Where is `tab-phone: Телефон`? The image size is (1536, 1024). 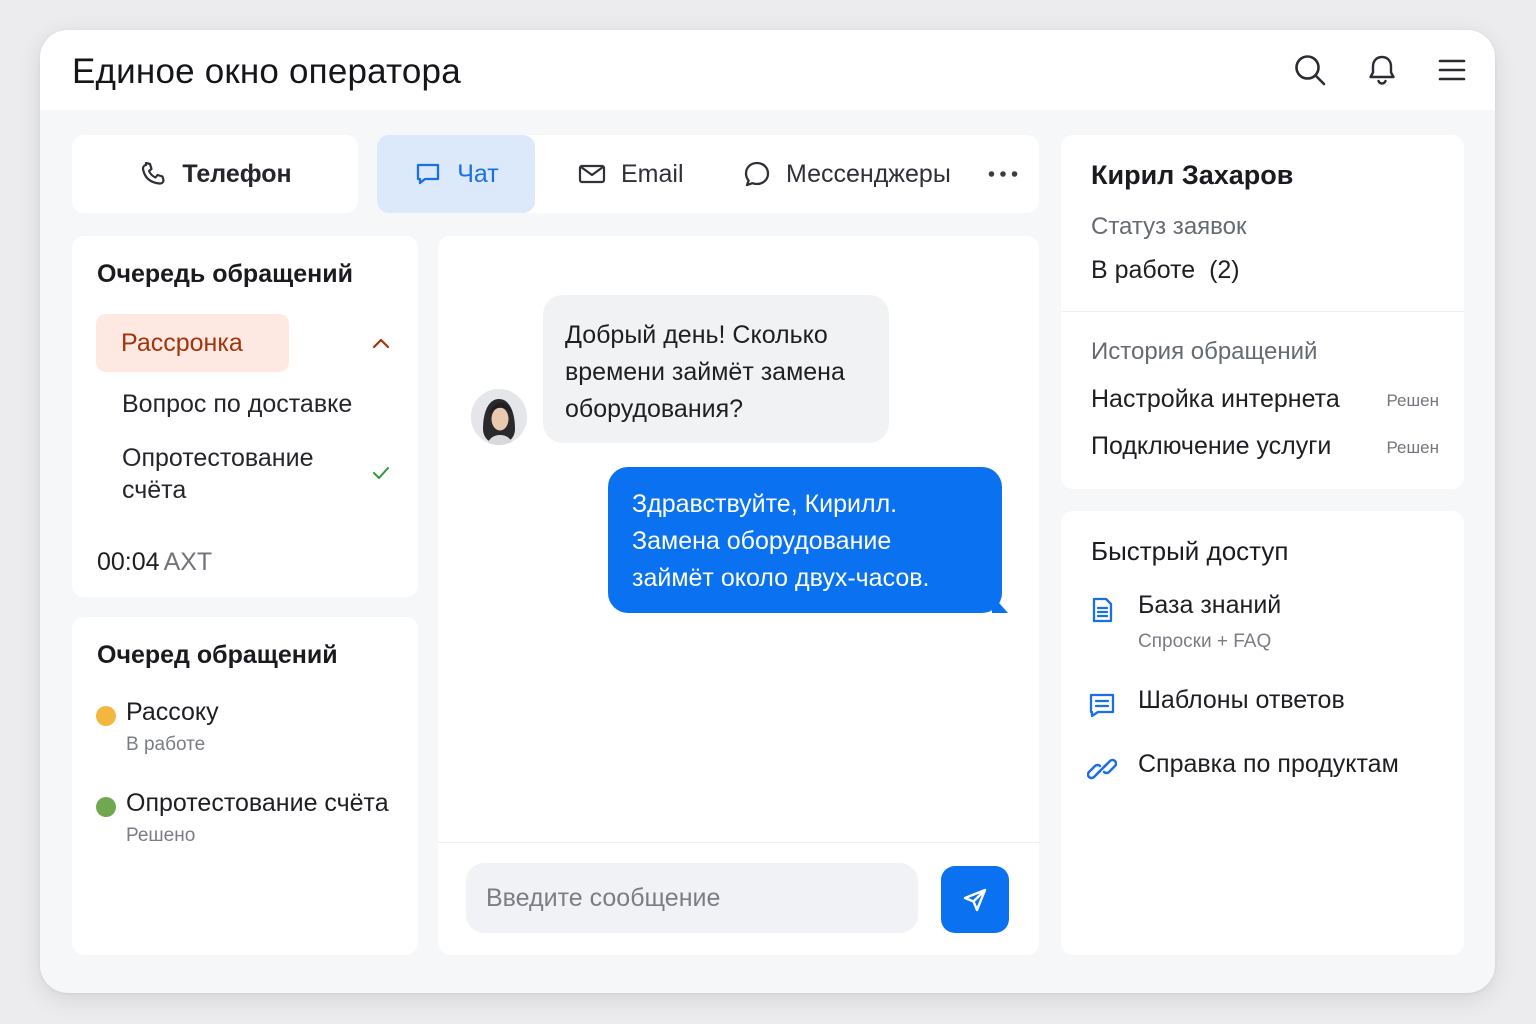 tab-phone: Телефон is located at coordinates (215, 174).